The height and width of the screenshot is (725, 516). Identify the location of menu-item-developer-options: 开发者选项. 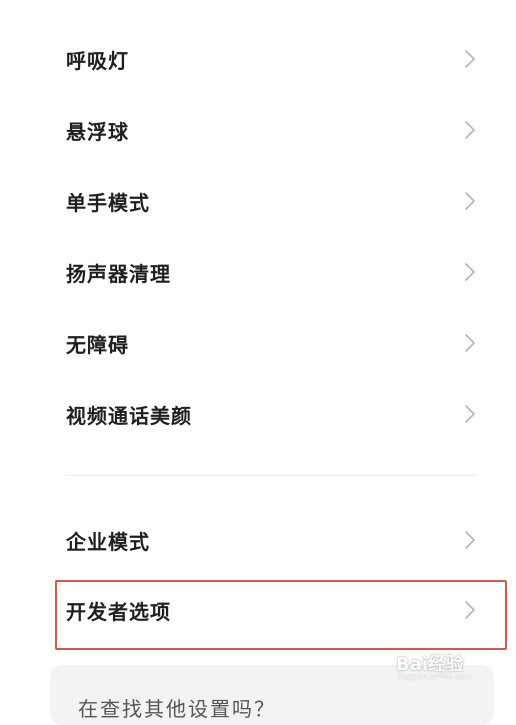
(273, 610).